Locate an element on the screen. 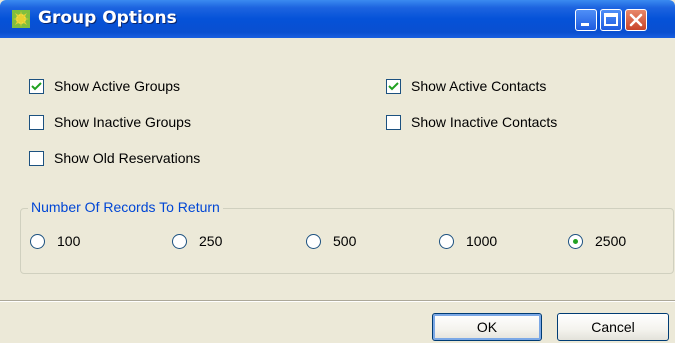 This screenshot has height=343, width=675. show-old-reservations-checkbox is located at coordinates (36, 158).